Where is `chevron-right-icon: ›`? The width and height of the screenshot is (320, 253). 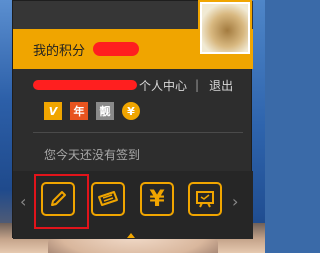 chevron-right-icon: › is located at coordinates (235, 201).